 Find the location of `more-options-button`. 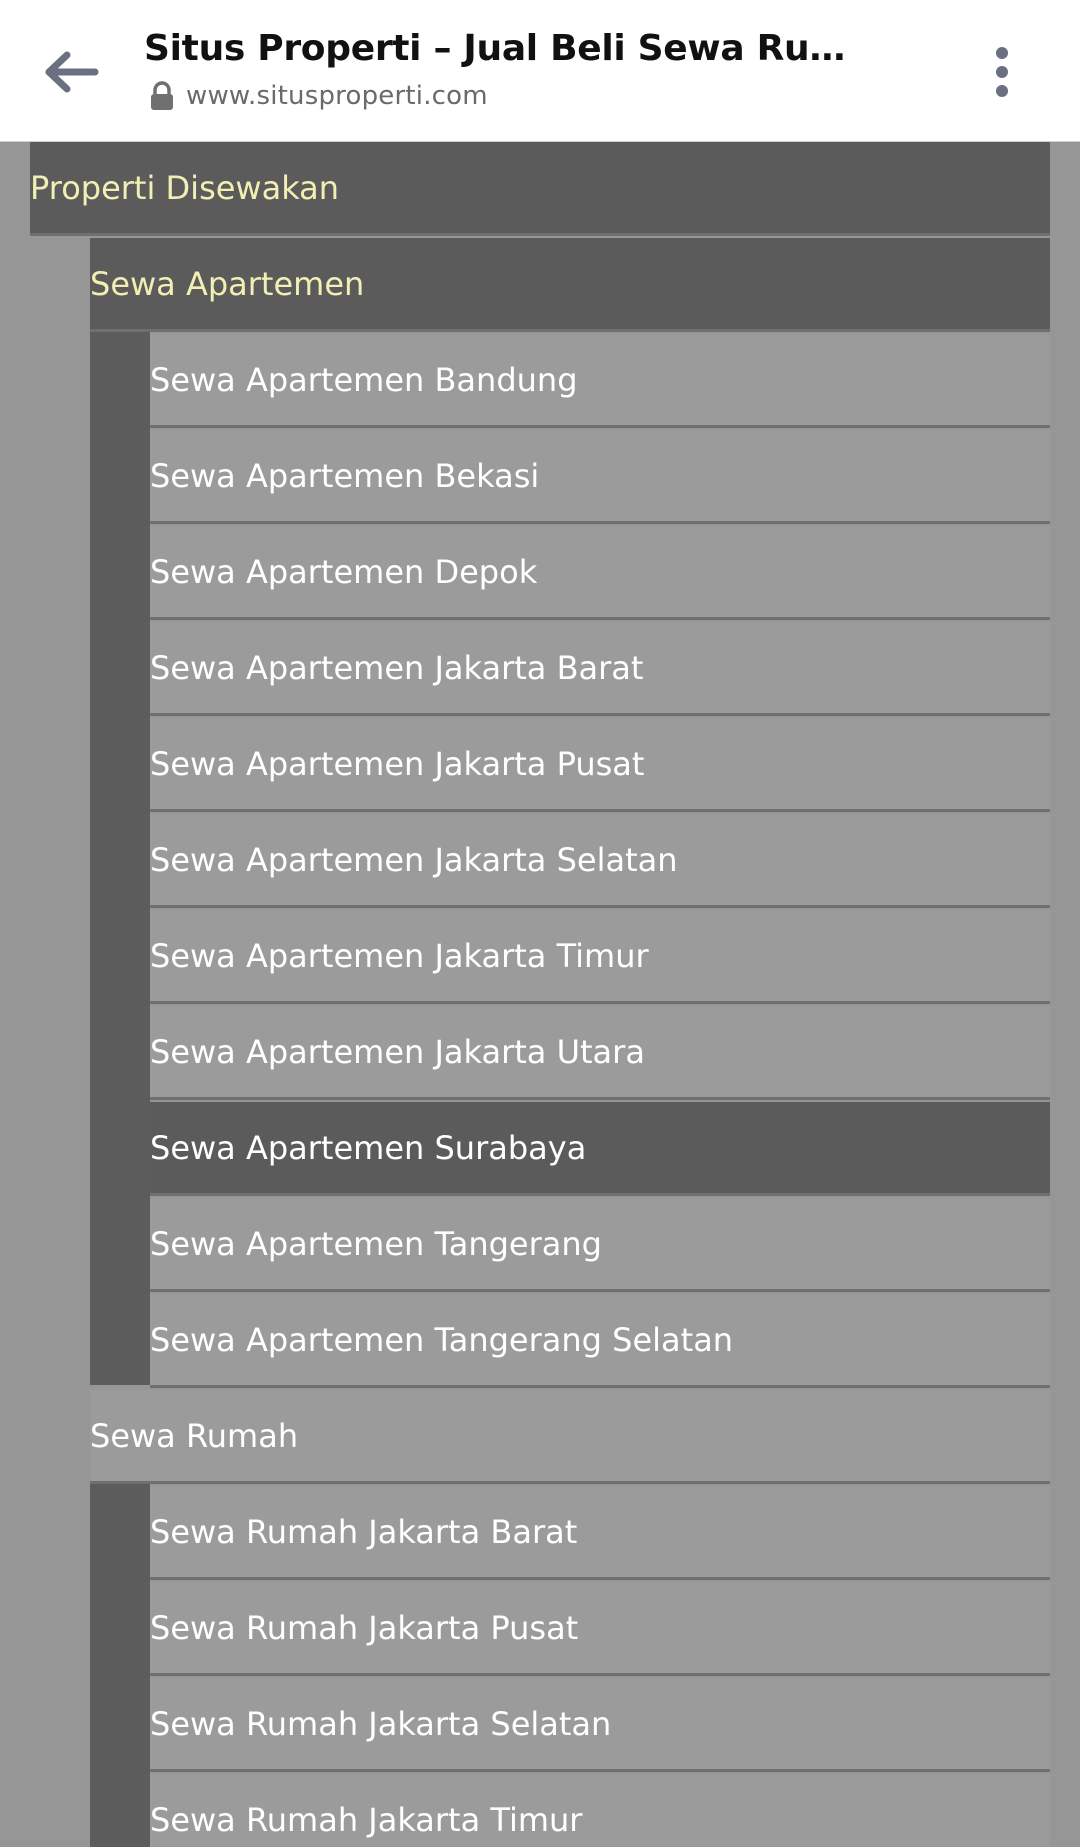

more-options-button is located at coordinates (1002, 72).